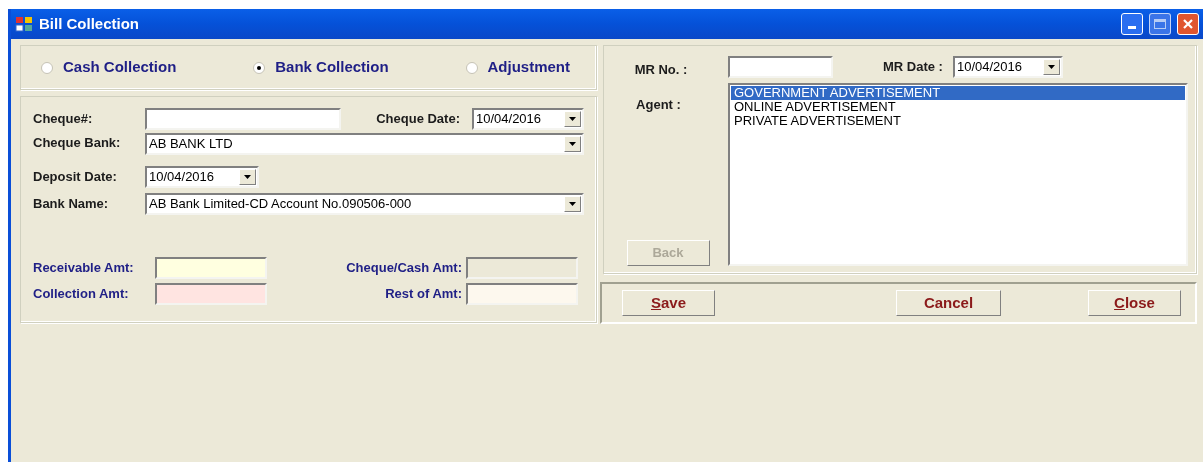  Describe the element at coordinates (958, 121) in the screenshot. I see `agent-list-item: PRIVATE ADVERTISEMENT` at that location.